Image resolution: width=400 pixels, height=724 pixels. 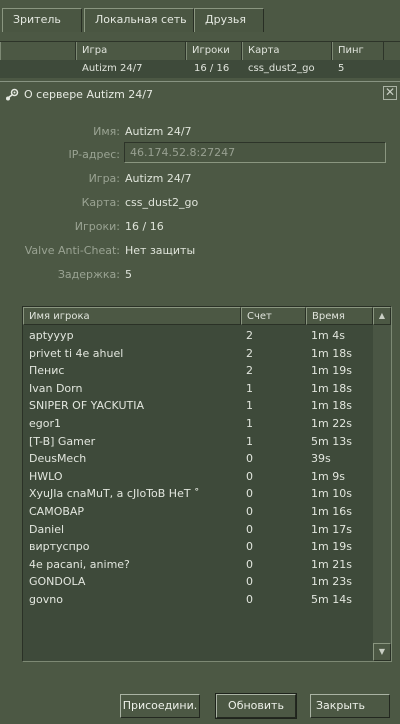 I want to click on players-value: 16 / 16, so click(x=144, y=226).